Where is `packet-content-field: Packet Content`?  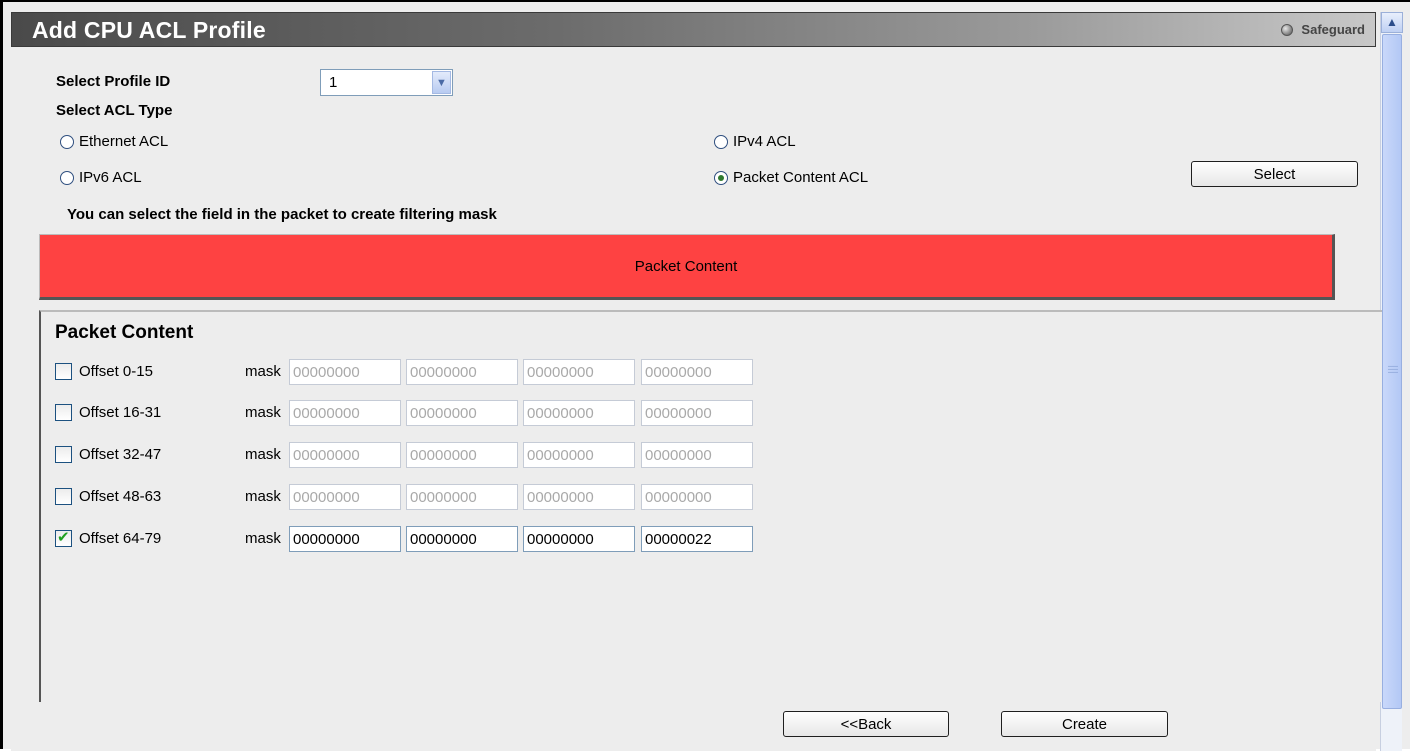
packet-content-field: Packet Content is located at coordinates (687, 267).